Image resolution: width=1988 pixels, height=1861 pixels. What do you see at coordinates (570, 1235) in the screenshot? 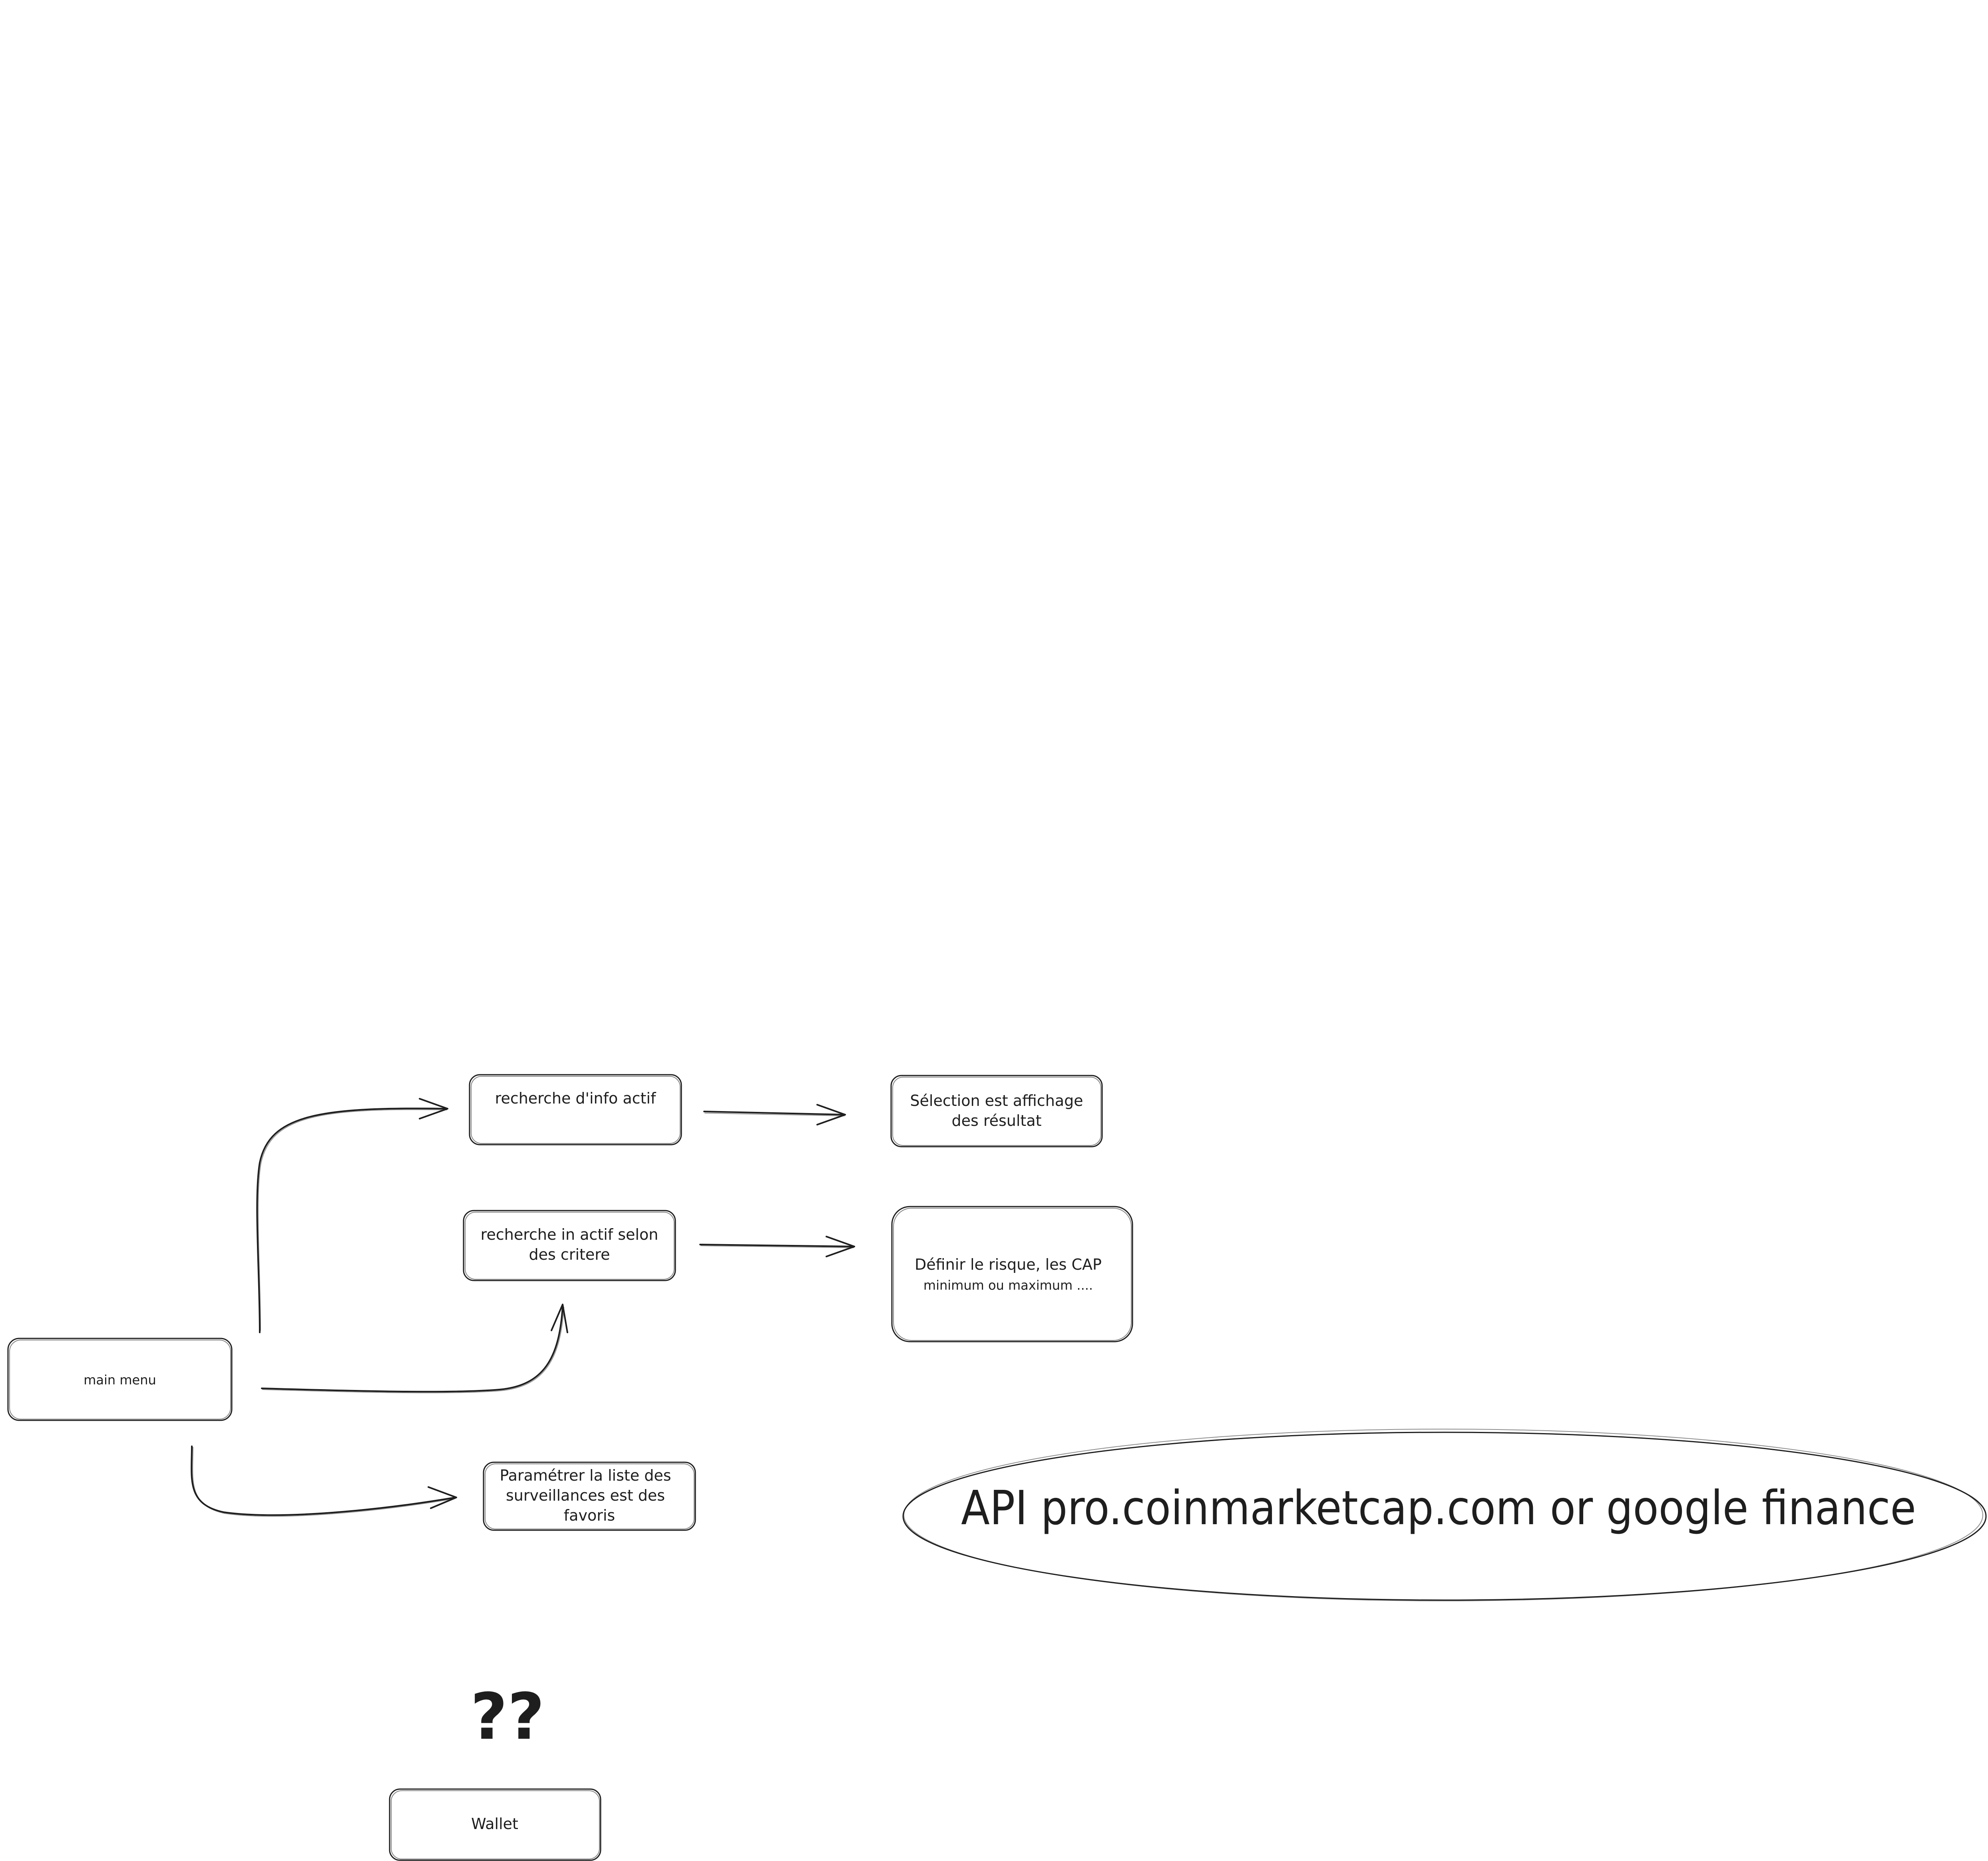
I see `node-label: recherche in actif selon` at bounding box center [570, 1235].